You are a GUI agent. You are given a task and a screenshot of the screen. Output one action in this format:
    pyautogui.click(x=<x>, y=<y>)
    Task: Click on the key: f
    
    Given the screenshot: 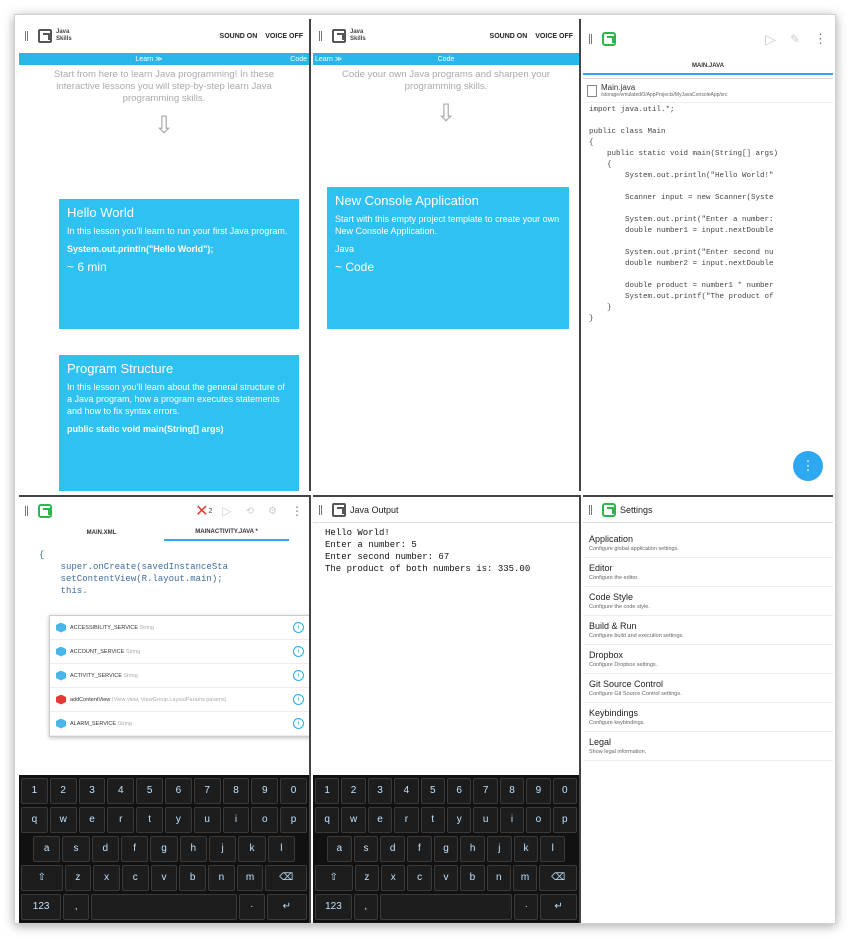 What is the action you would take?
    pyautogui.click(x=135, y=849)
    